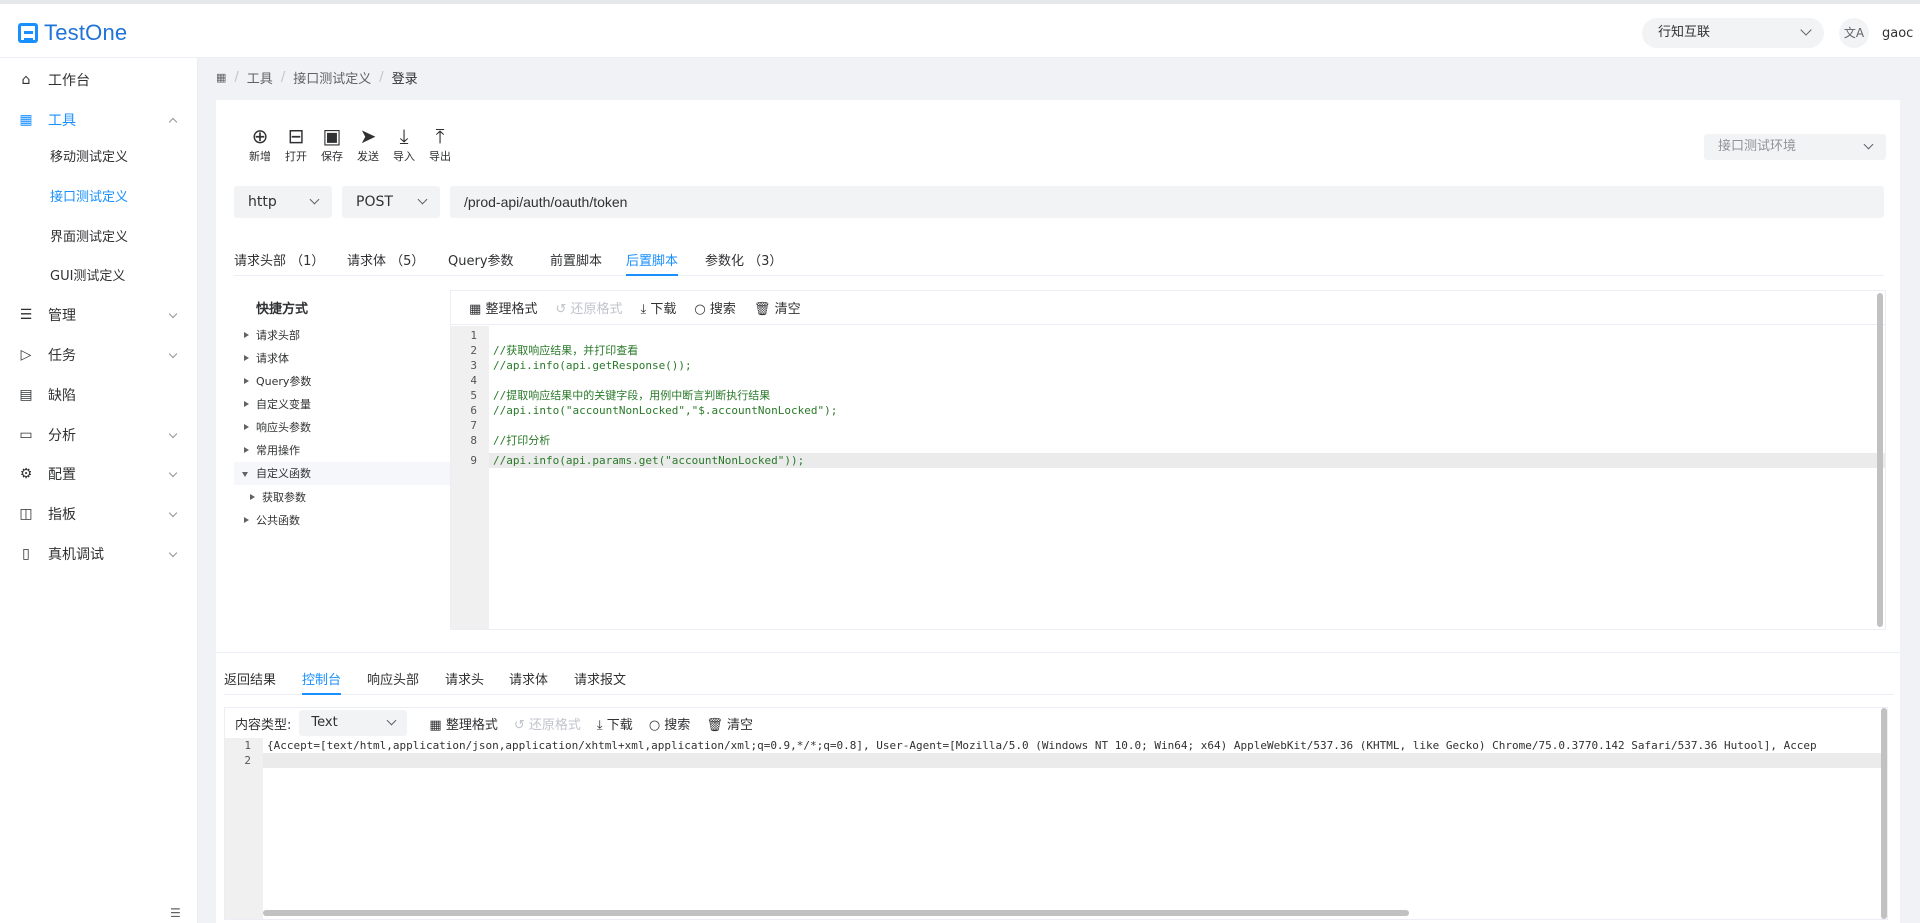 This screenshot has width=1920, height=923. I want to click on tab-request-message: 请求报文, so click(600, 682).